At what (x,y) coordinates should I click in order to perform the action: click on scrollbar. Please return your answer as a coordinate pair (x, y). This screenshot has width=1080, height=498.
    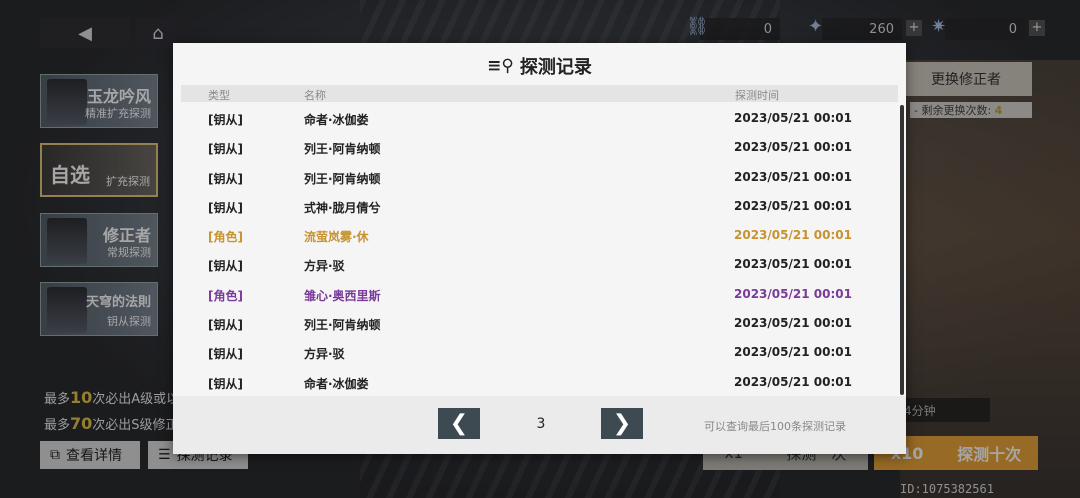
    Looking at the image, I should click on (902, 250).